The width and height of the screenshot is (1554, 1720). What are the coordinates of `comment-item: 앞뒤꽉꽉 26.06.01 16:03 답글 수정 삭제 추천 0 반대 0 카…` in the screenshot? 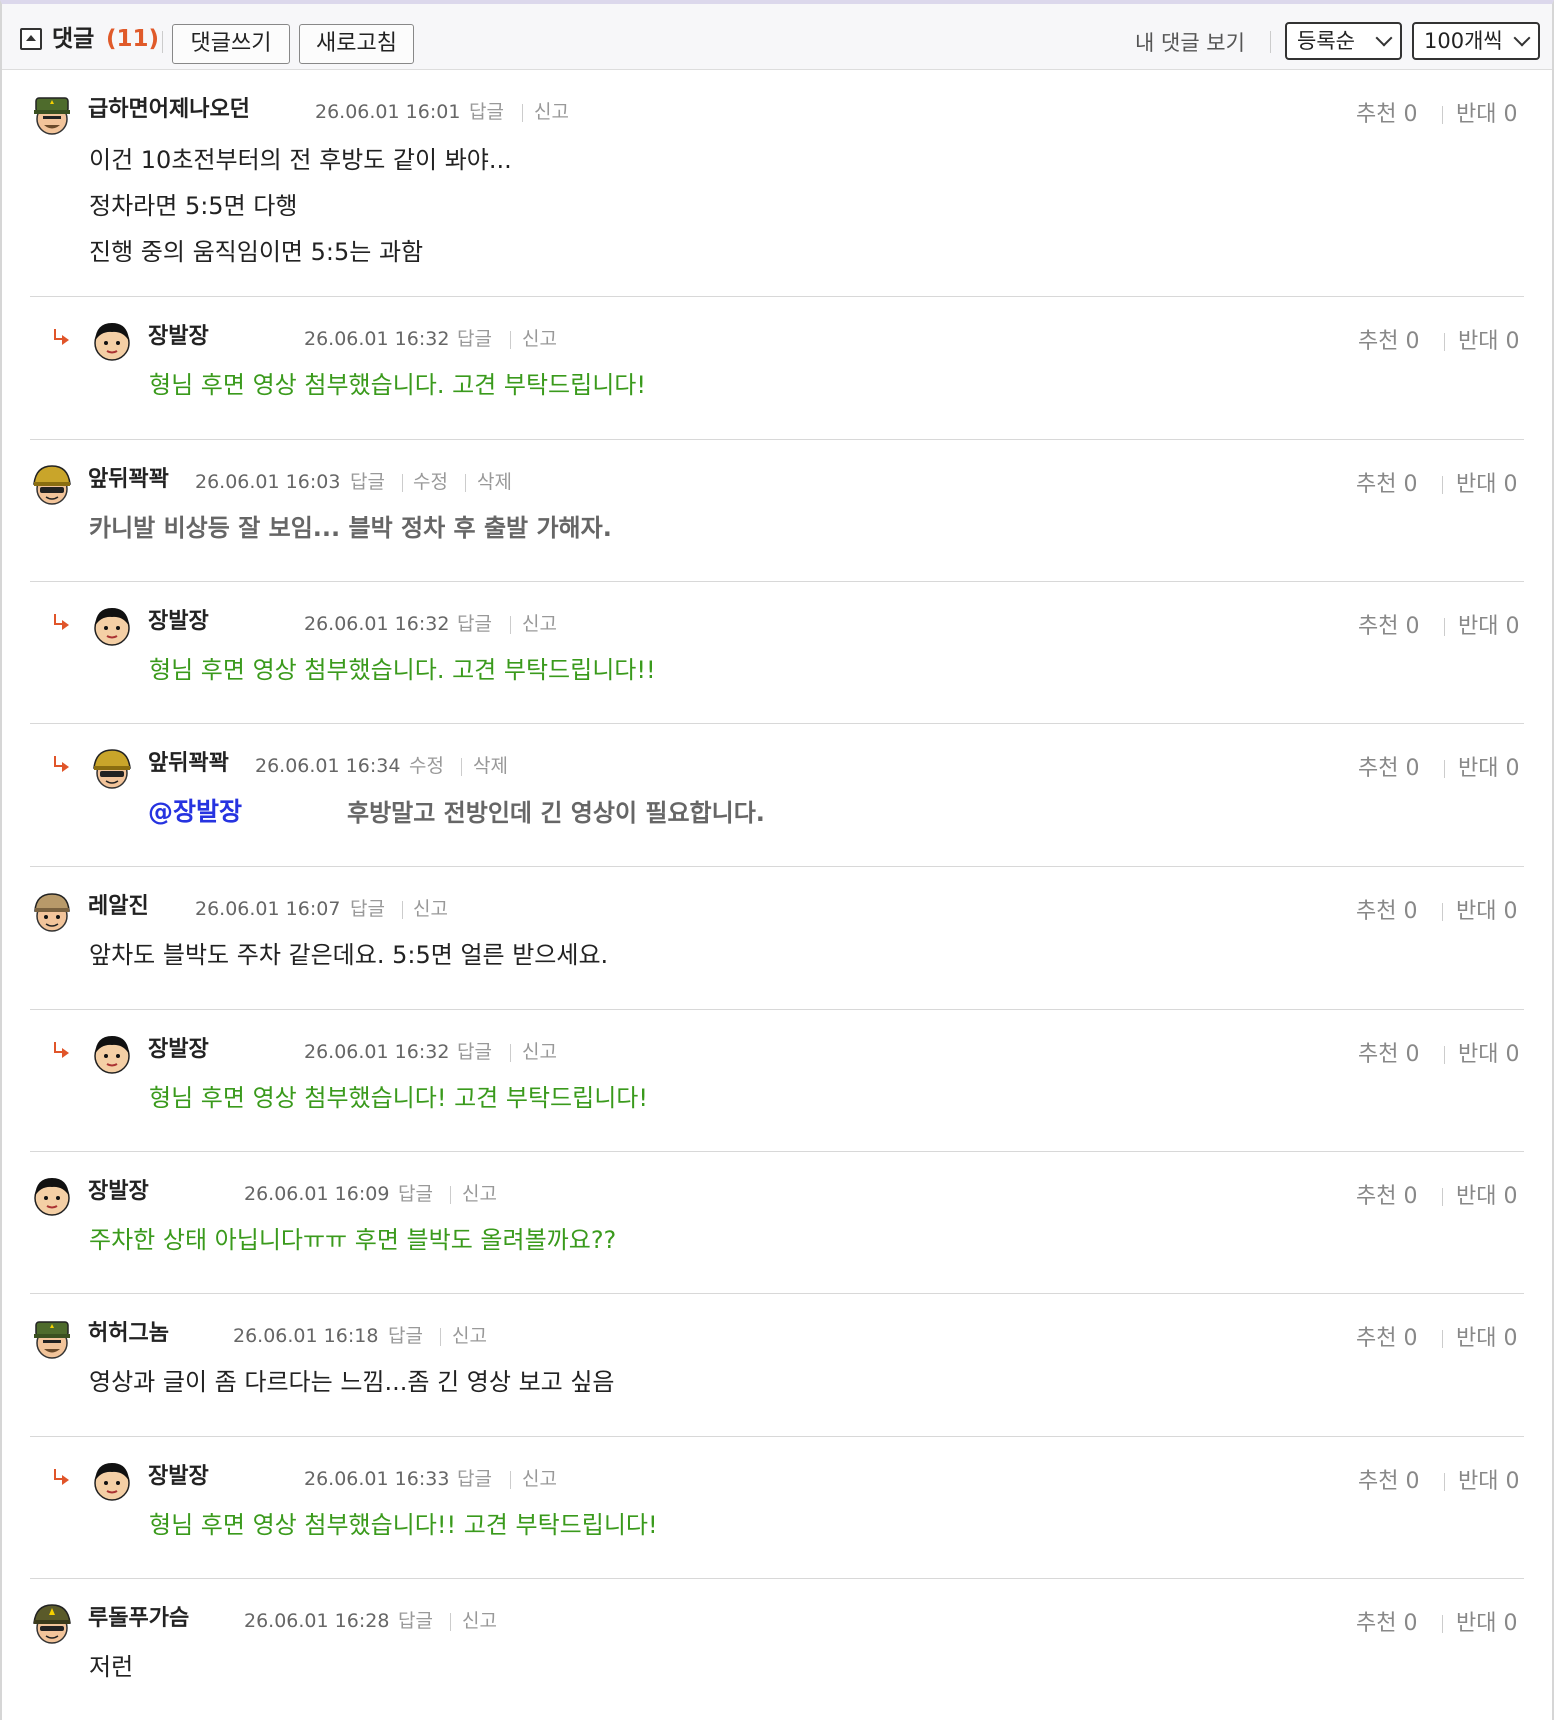 It's located at (777, 511).